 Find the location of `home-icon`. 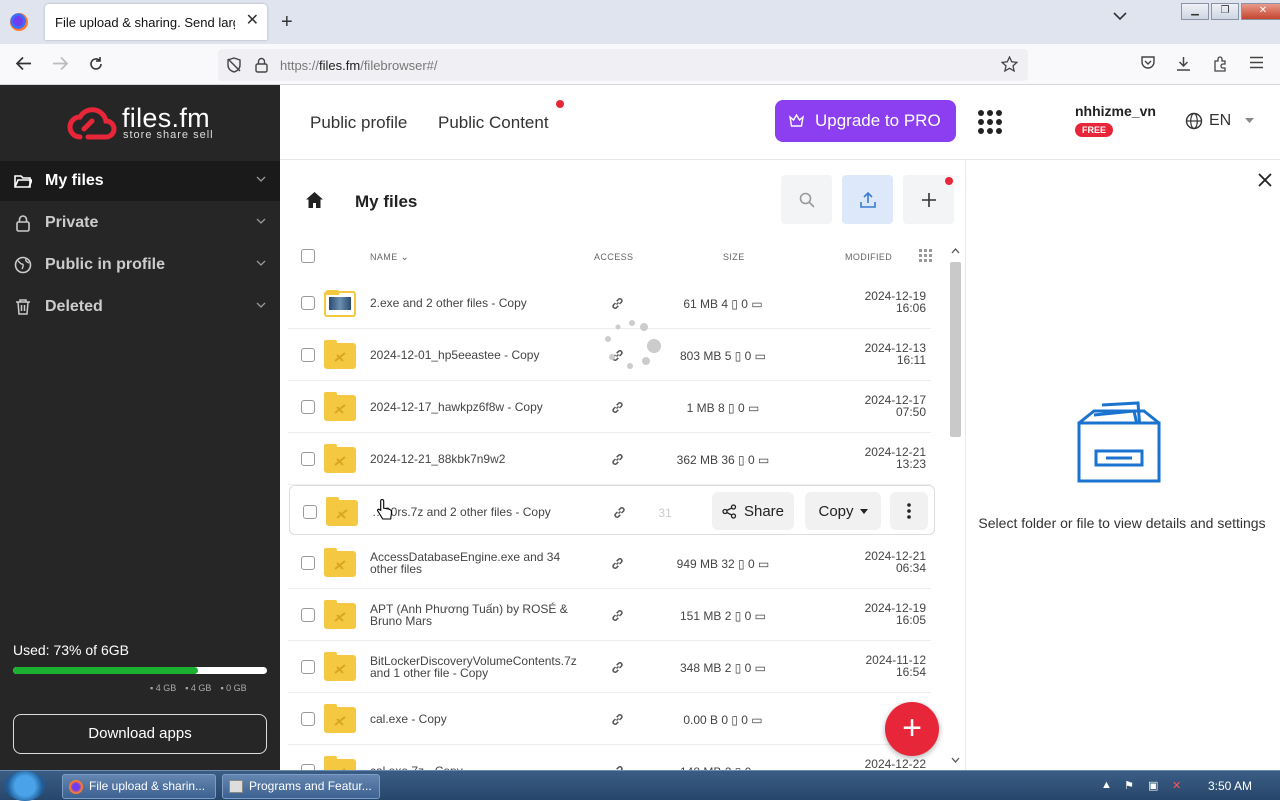

home-icon is located at coordinates (314, 200).